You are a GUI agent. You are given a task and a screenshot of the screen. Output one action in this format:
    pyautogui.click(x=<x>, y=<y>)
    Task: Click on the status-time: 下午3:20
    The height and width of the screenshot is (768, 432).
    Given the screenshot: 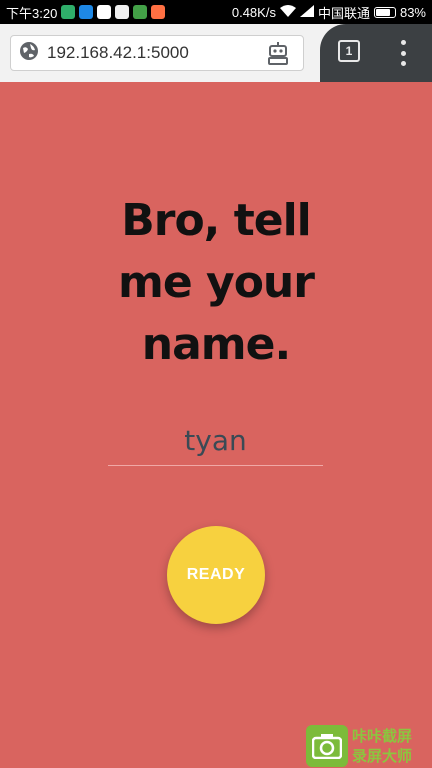 What is the action you would take?
    pyautogui.click(x=32, y=13)
    